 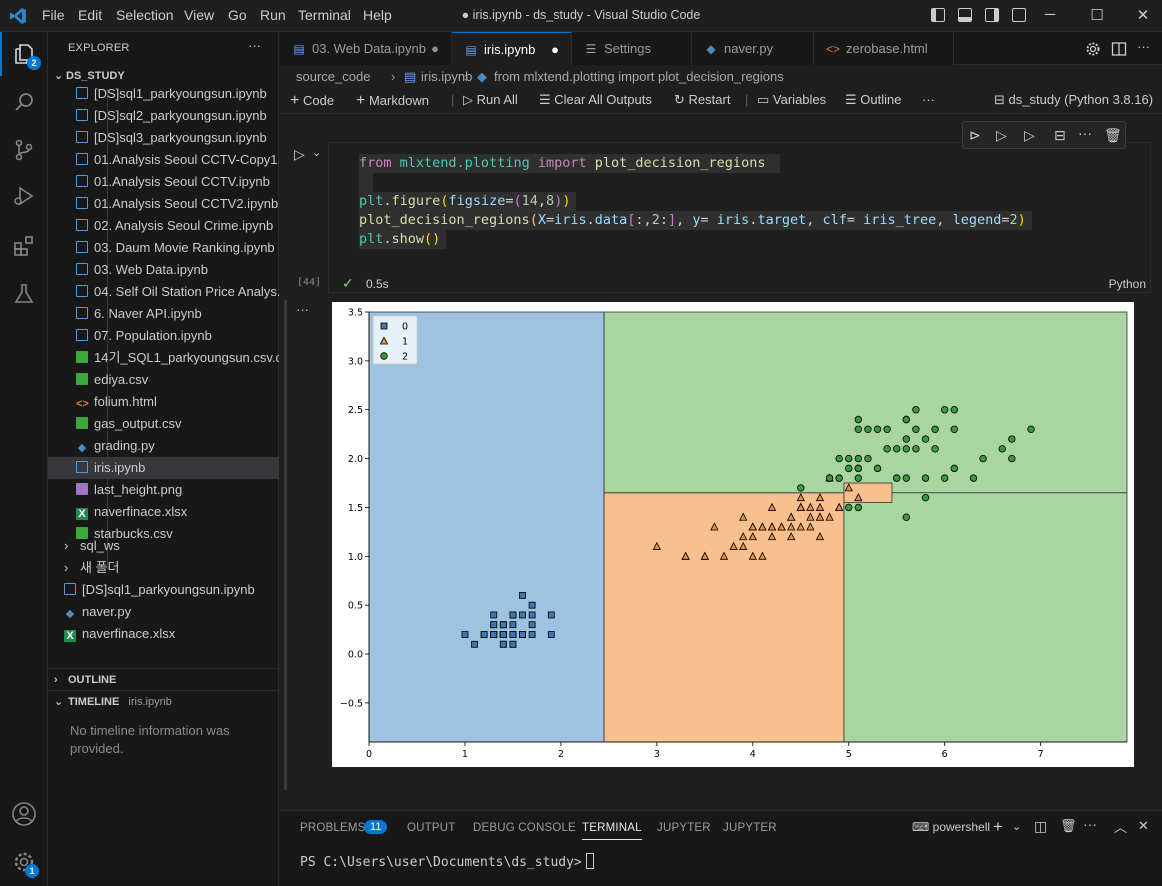 I want to click on folder-sql-ws: › sql_ws, so click(x=163, y=546).